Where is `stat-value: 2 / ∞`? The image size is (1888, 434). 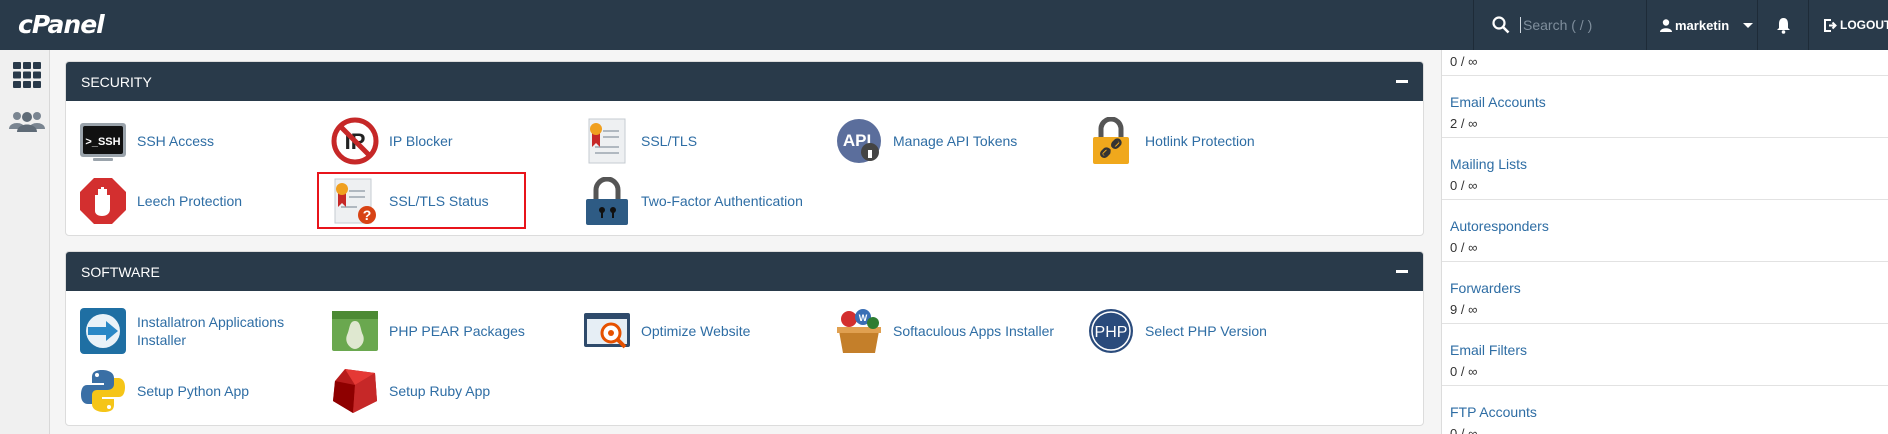 stat-value: 2 / ∞ is located at coordinates (1464, 123).